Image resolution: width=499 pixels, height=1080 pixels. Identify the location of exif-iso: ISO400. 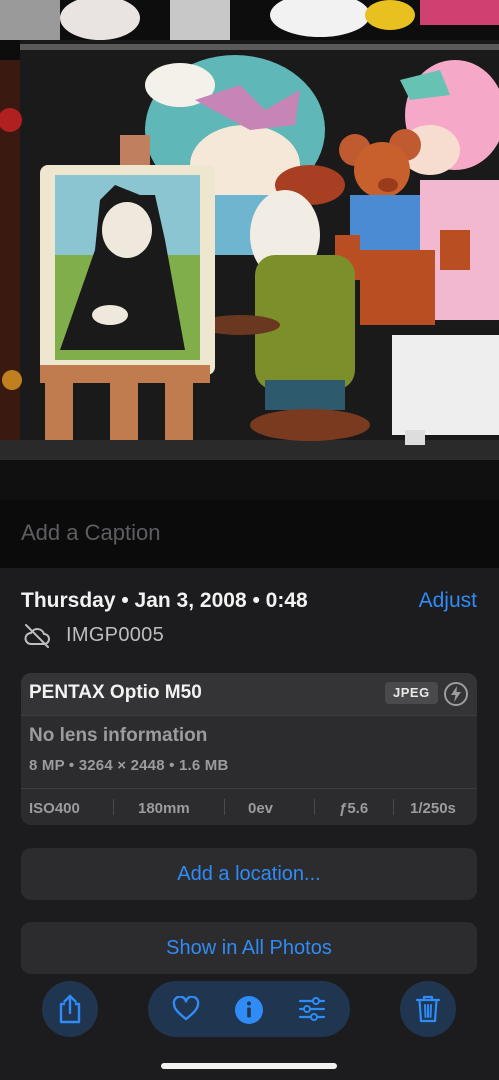
(54, 808).